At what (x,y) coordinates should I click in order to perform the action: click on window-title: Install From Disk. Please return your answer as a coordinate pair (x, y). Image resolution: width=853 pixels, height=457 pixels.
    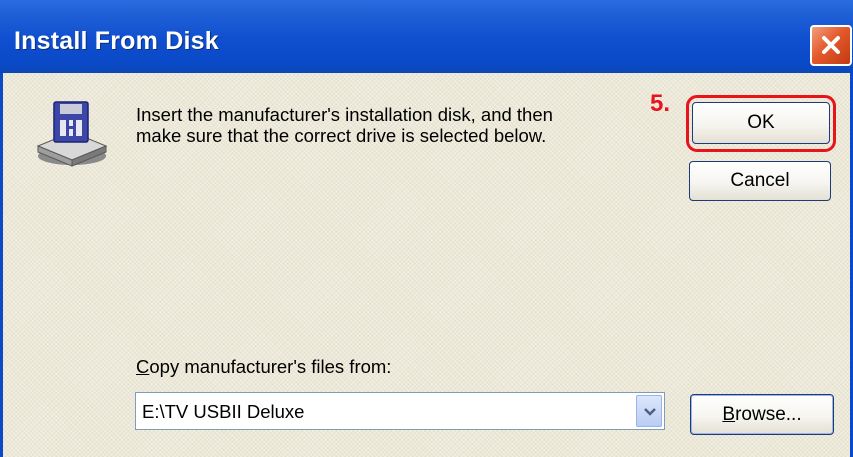
    Looking at the image, I should click on (116, 41).